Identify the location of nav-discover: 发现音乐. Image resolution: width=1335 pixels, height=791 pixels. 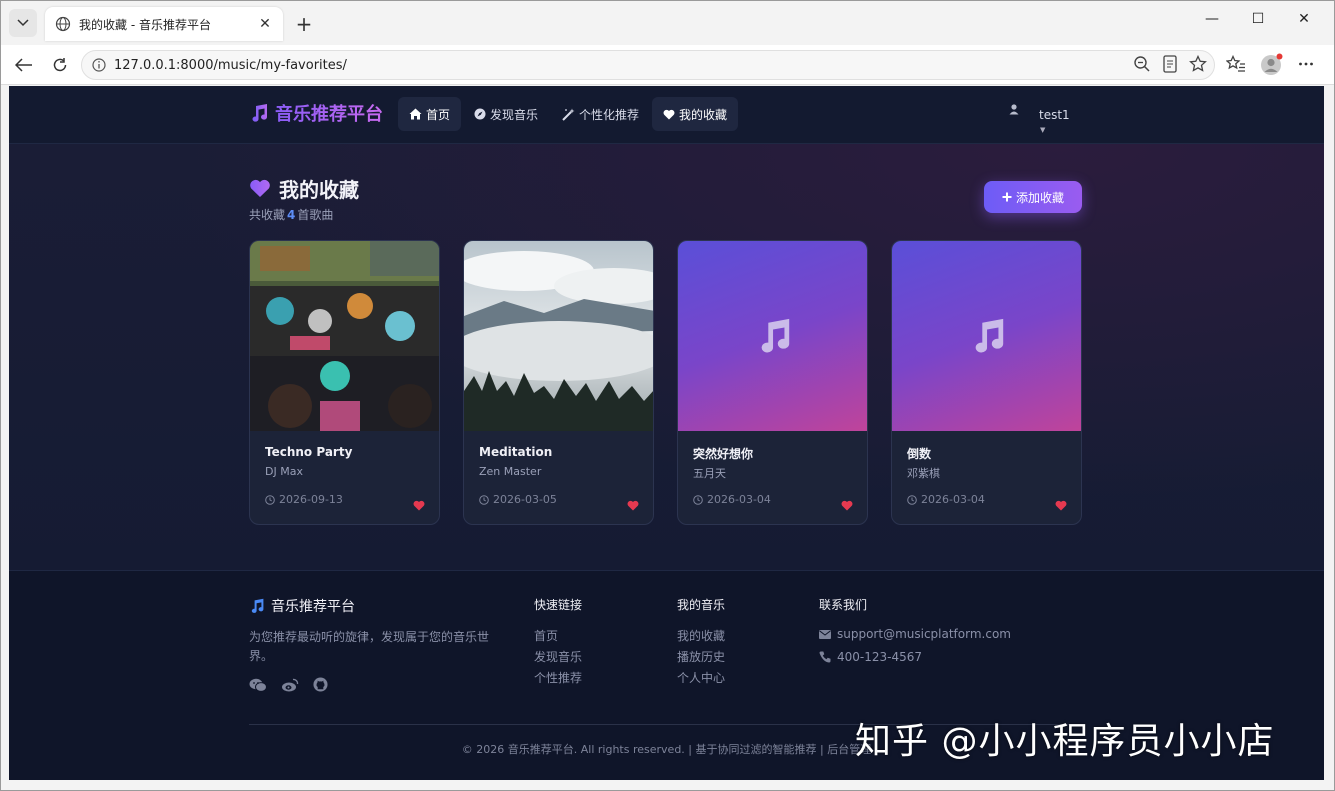
(506, 114).